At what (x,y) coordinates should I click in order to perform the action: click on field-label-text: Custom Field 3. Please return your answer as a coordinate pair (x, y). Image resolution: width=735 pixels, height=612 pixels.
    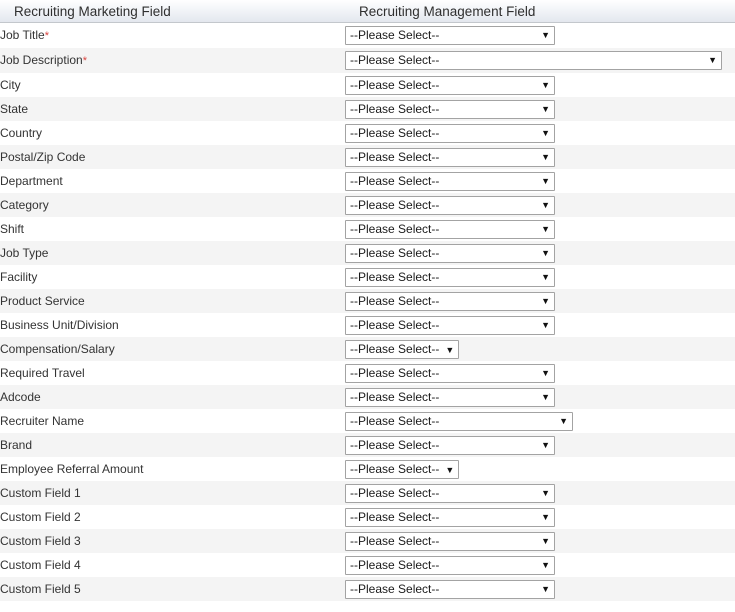
    Looking at the image, I should click on (40, 541).